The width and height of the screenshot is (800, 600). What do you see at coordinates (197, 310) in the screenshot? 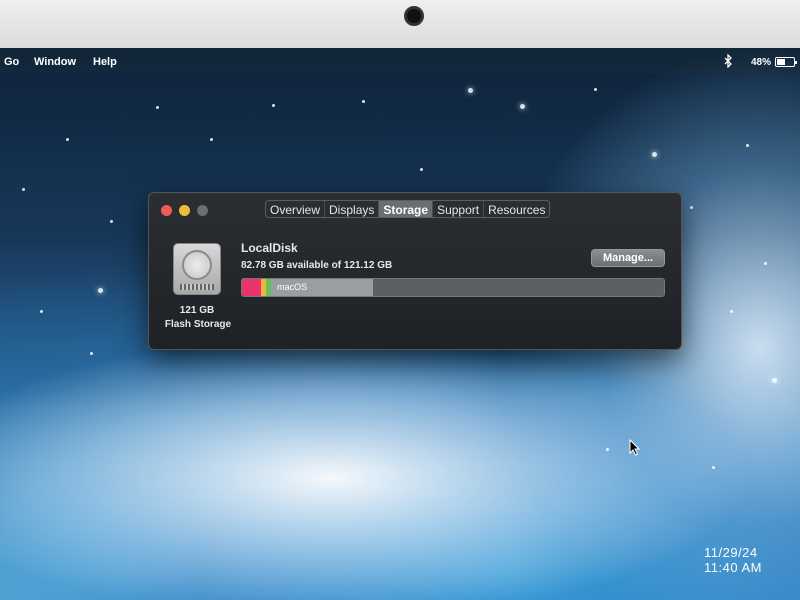
I see `disk-size: 121 GB` at bounding box center [197, 310].